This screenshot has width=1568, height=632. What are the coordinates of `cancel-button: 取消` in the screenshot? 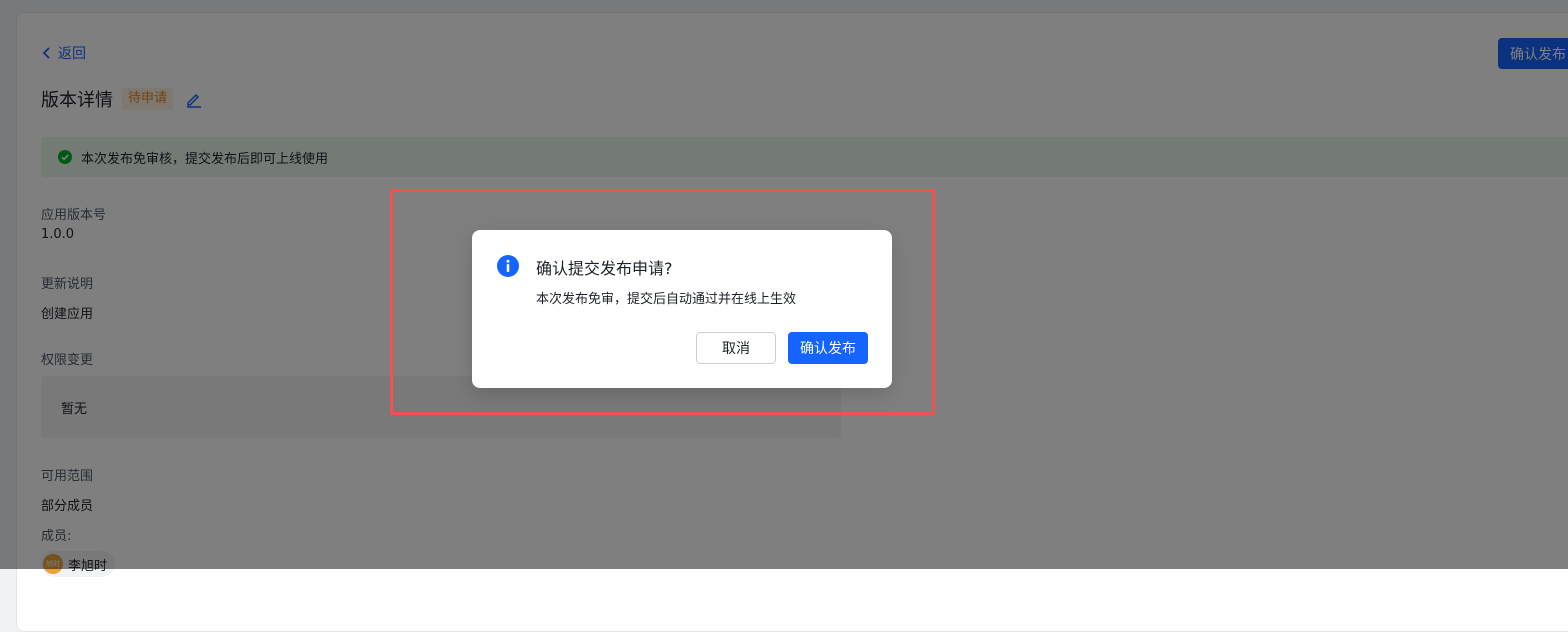 It's located at (736, 348).